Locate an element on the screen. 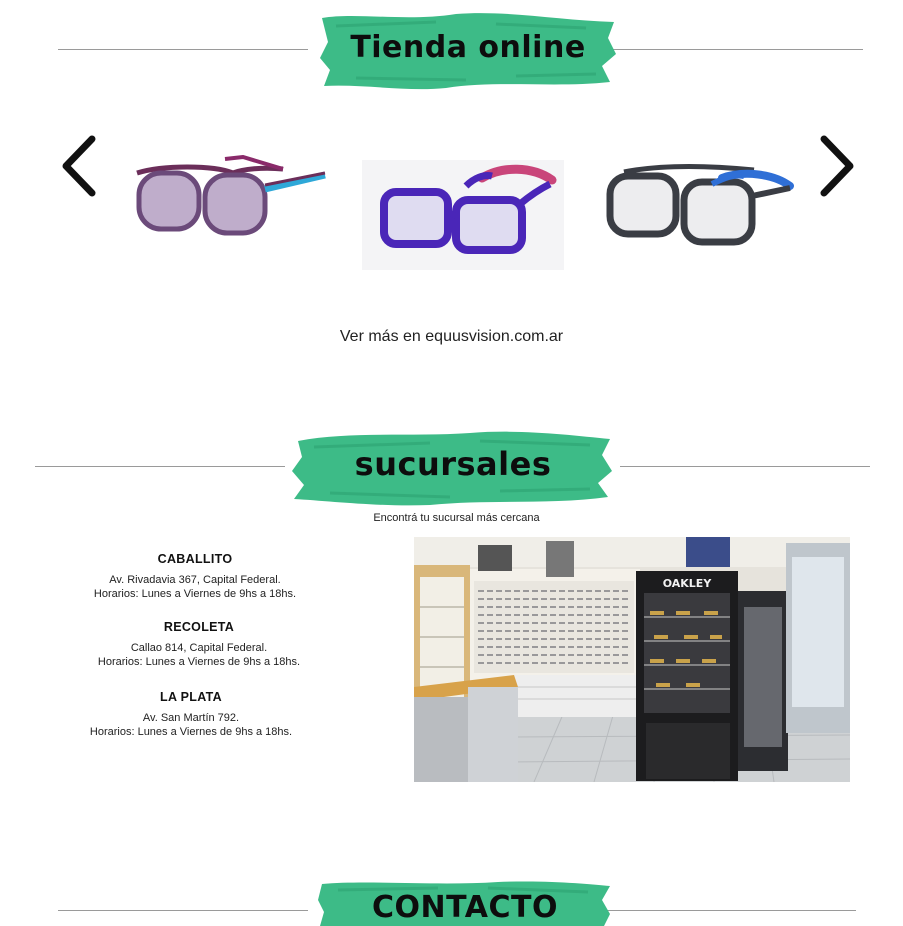 Image resolution: width=903 pixels, height=926 pixels. divider-right-sucursales is located at coordinates (745, 466).